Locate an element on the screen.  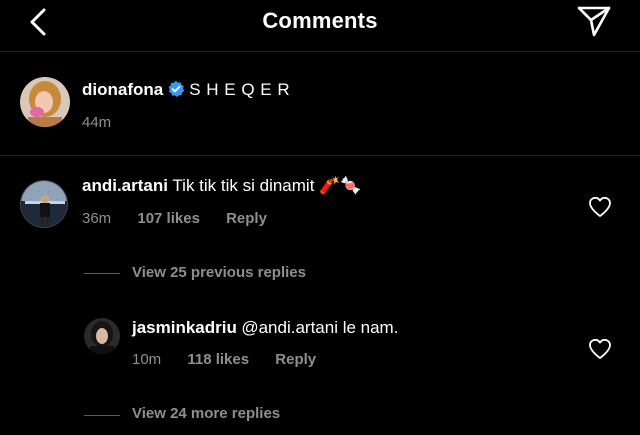
send-icon is located at coordinates (594, 21).